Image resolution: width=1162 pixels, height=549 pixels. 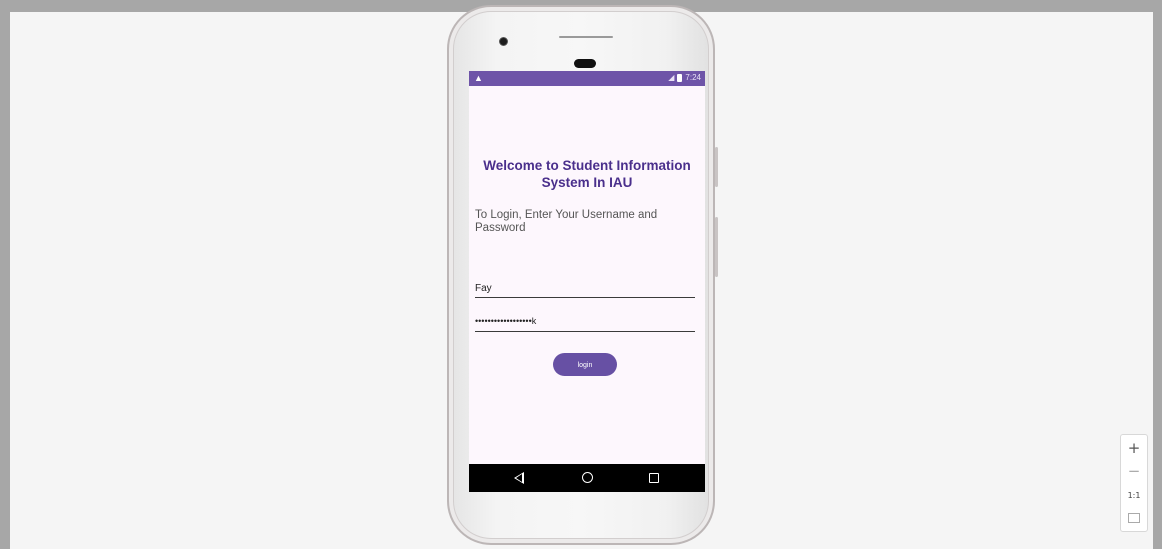 What do you see at coordinates (587, 78) in the screenshot?
I see `status-bar: ▲ ◢ 7:24` at bounding box center [587, 78].